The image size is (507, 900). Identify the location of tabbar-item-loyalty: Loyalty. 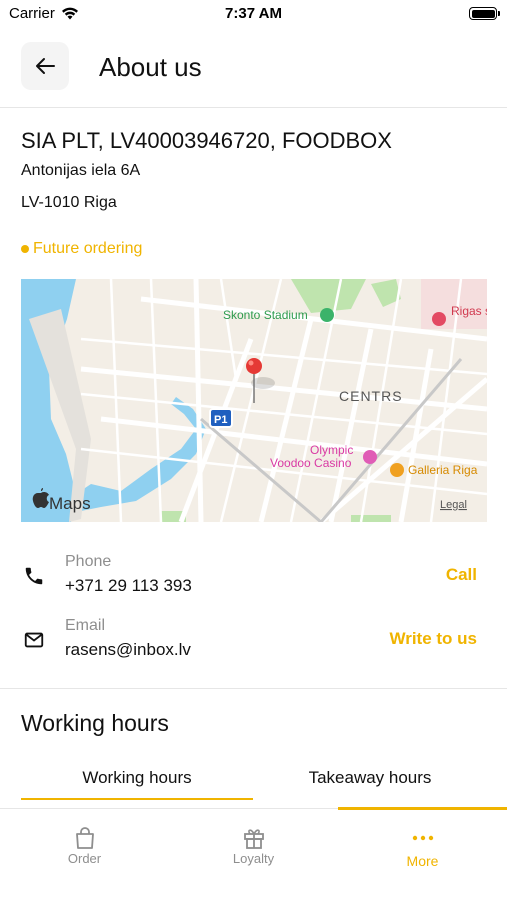
(253, 854).